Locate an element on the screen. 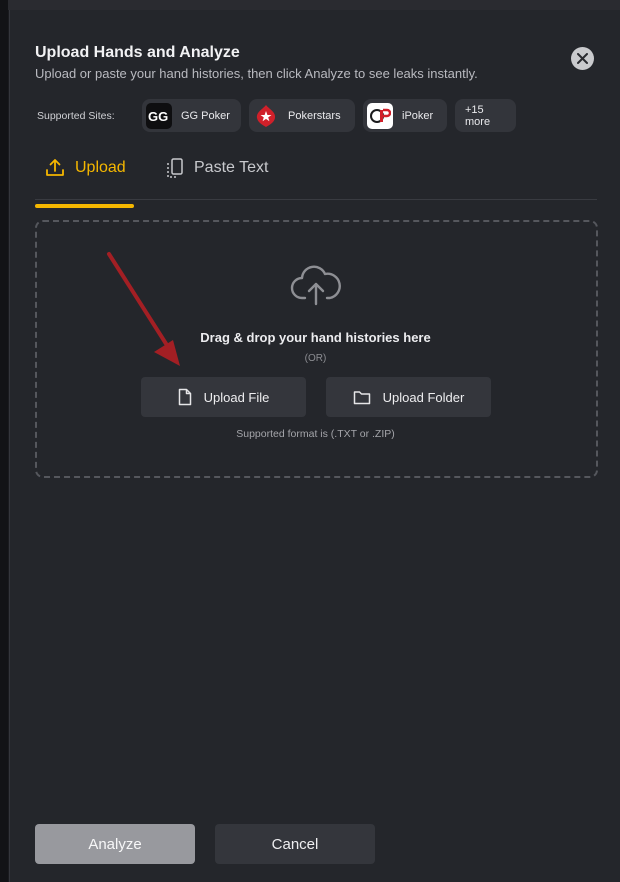  annotation-arrow is located at coordinates (143, 309).